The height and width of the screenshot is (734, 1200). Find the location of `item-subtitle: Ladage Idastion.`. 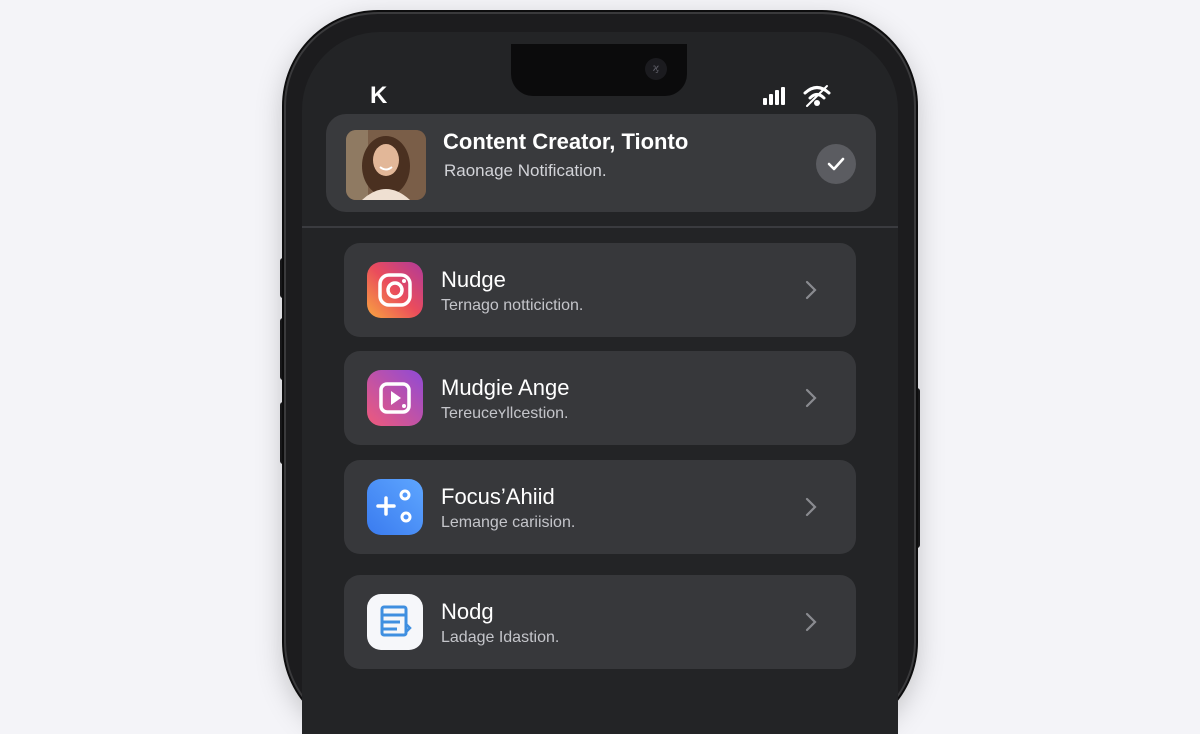

item-subtitle: Ladage Idastion. is located at coordinates (500, 637).